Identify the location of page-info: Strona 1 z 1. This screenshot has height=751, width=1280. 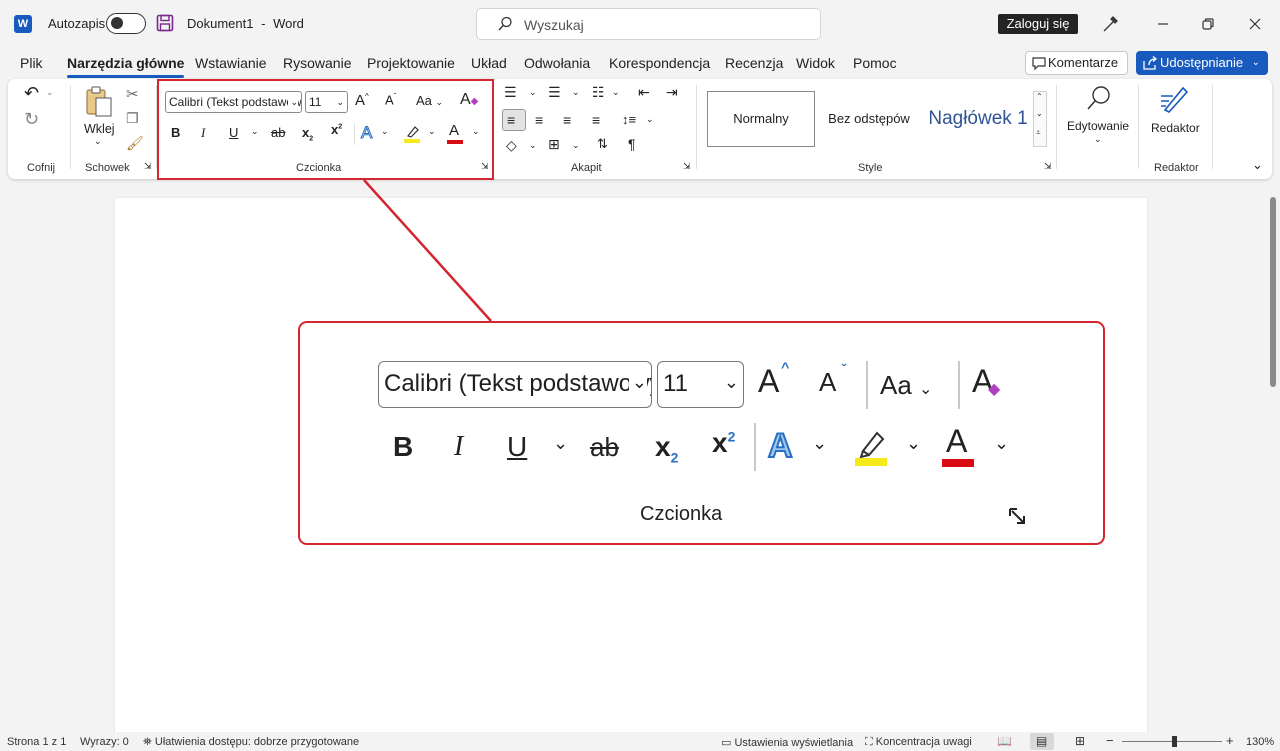
(36, 742).